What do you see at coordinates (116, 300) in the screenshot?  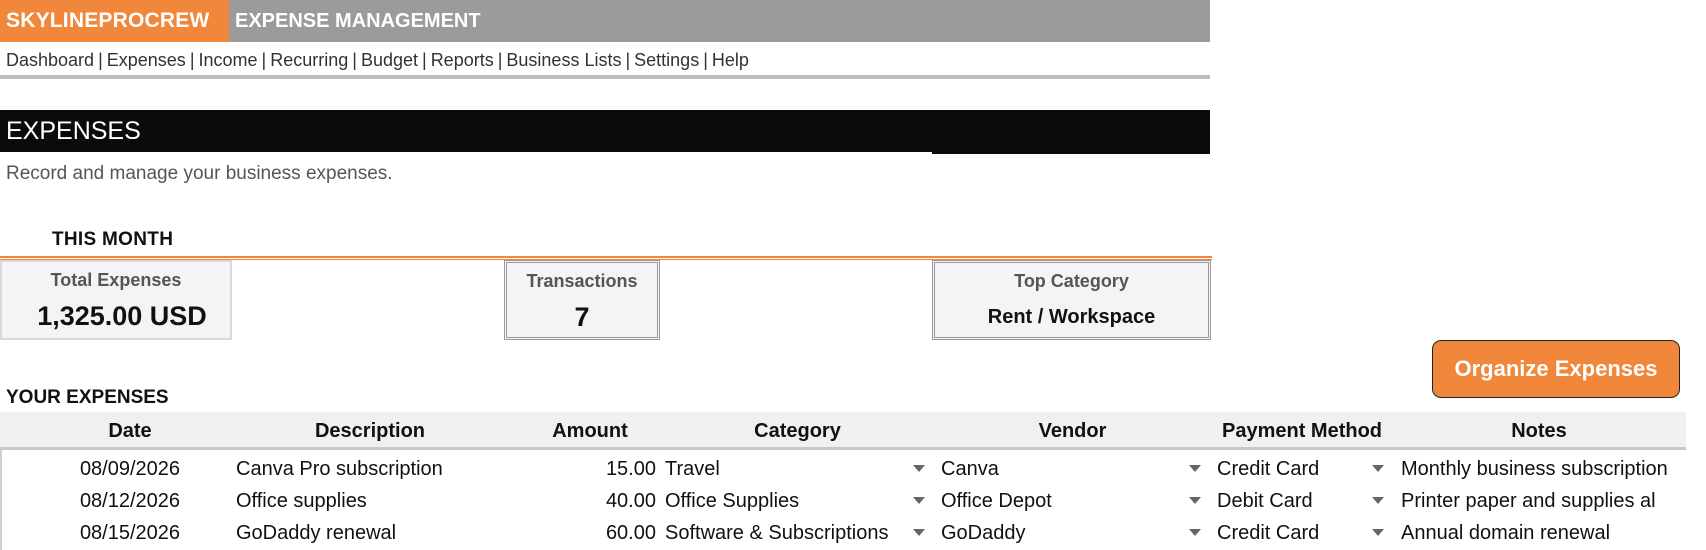 I see `total-expenses-card: Total Expenses 1,325.00 USD` at bounding box center [116, 300].